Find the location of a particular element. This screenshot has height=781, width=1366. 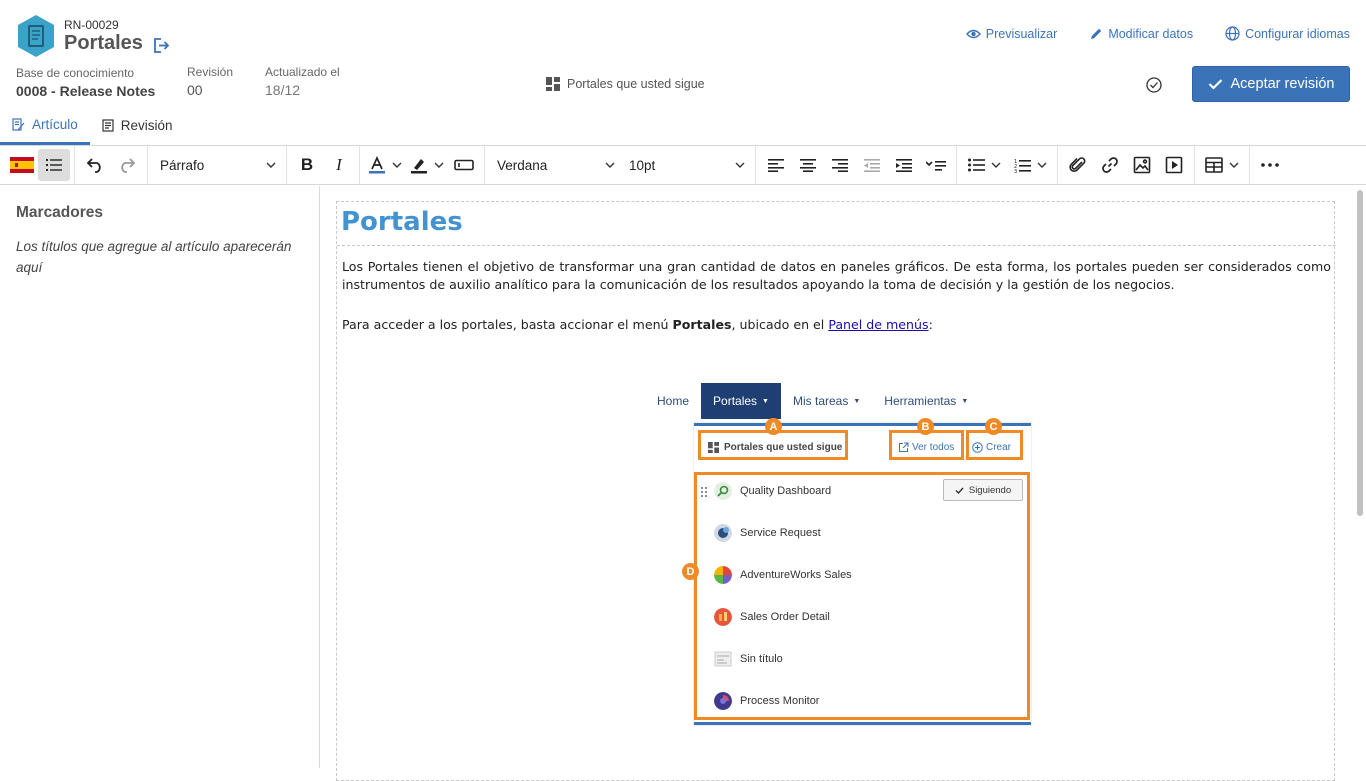

toolbar-group-font: Verdana 10pt is located at coordinates (620, 165).